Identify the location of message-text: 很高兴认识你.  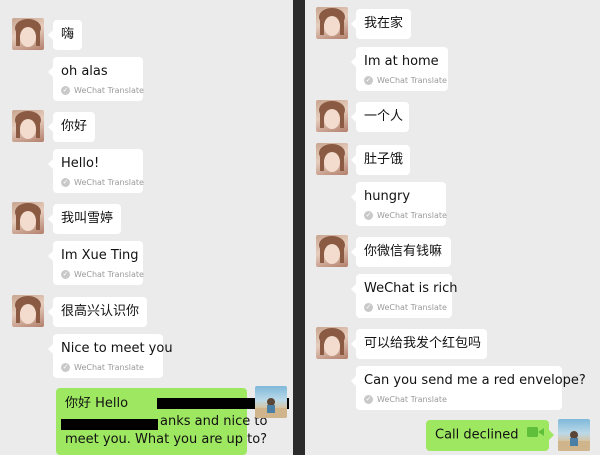
(100, 311).